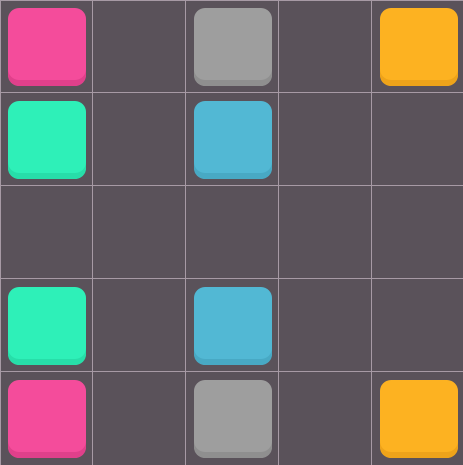  What do you see at coordinates (0, 232) in the screenshot?
I see `board-border-left` at bounding box center [0, 232].